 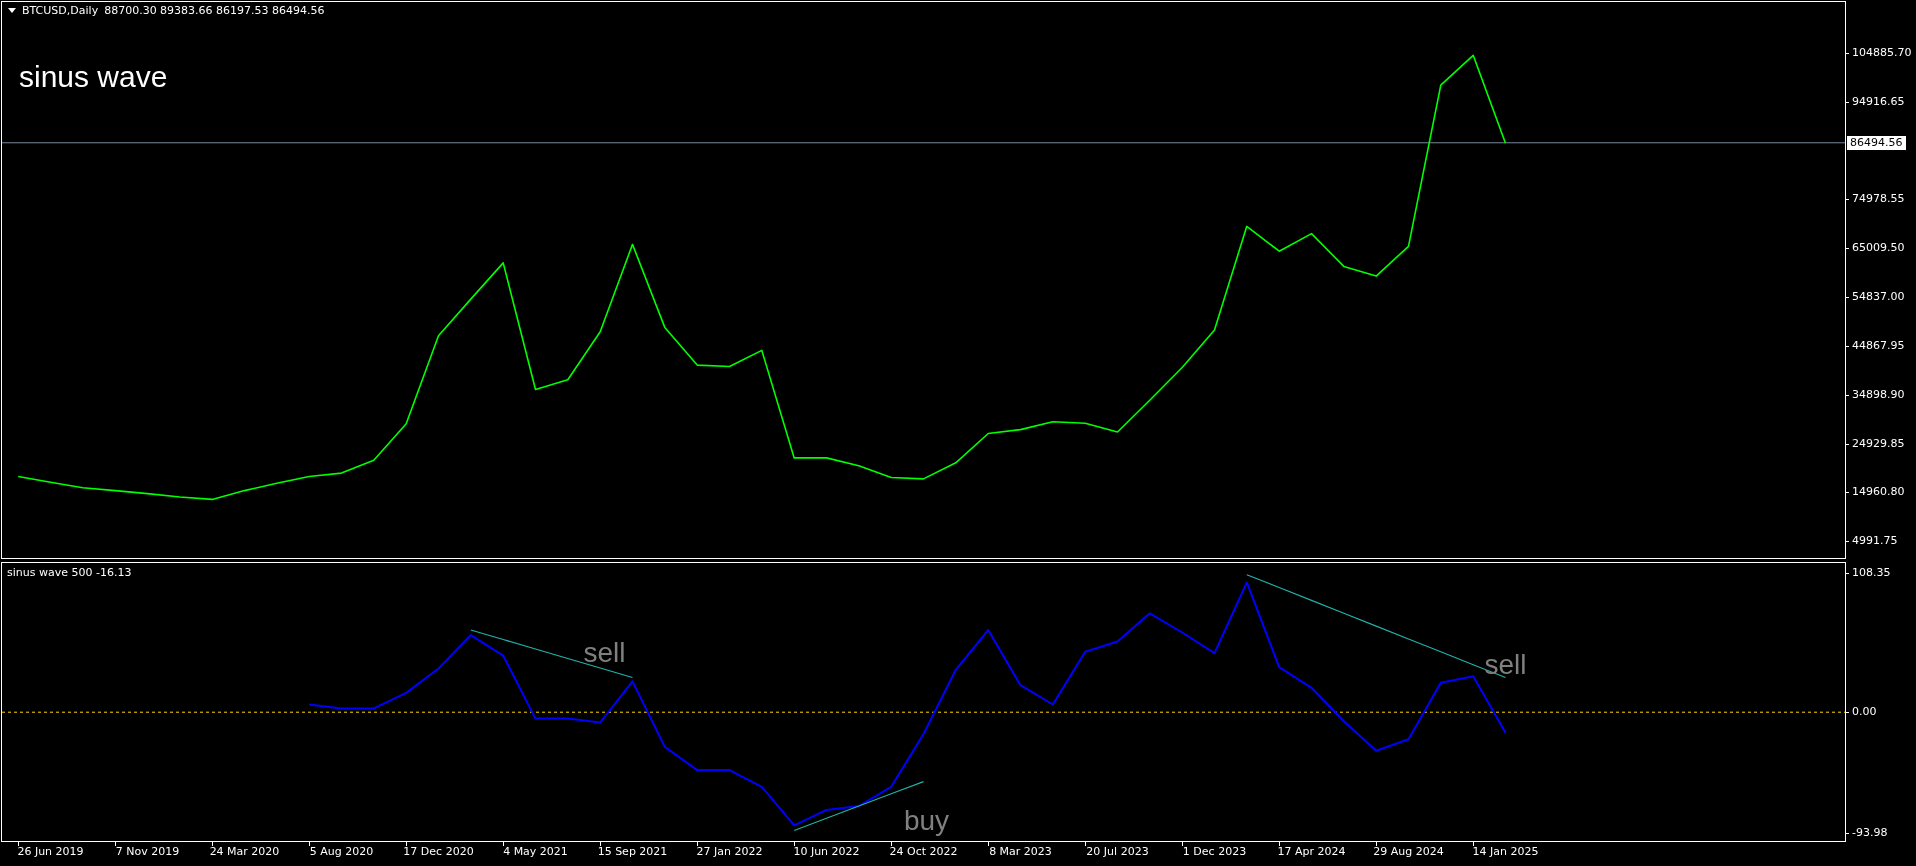 What do you see at coordinates (1214, 851) in the screenshot?
I see `date-tick-label: 1 Dec 2023` at bounding box center [1214, 851].